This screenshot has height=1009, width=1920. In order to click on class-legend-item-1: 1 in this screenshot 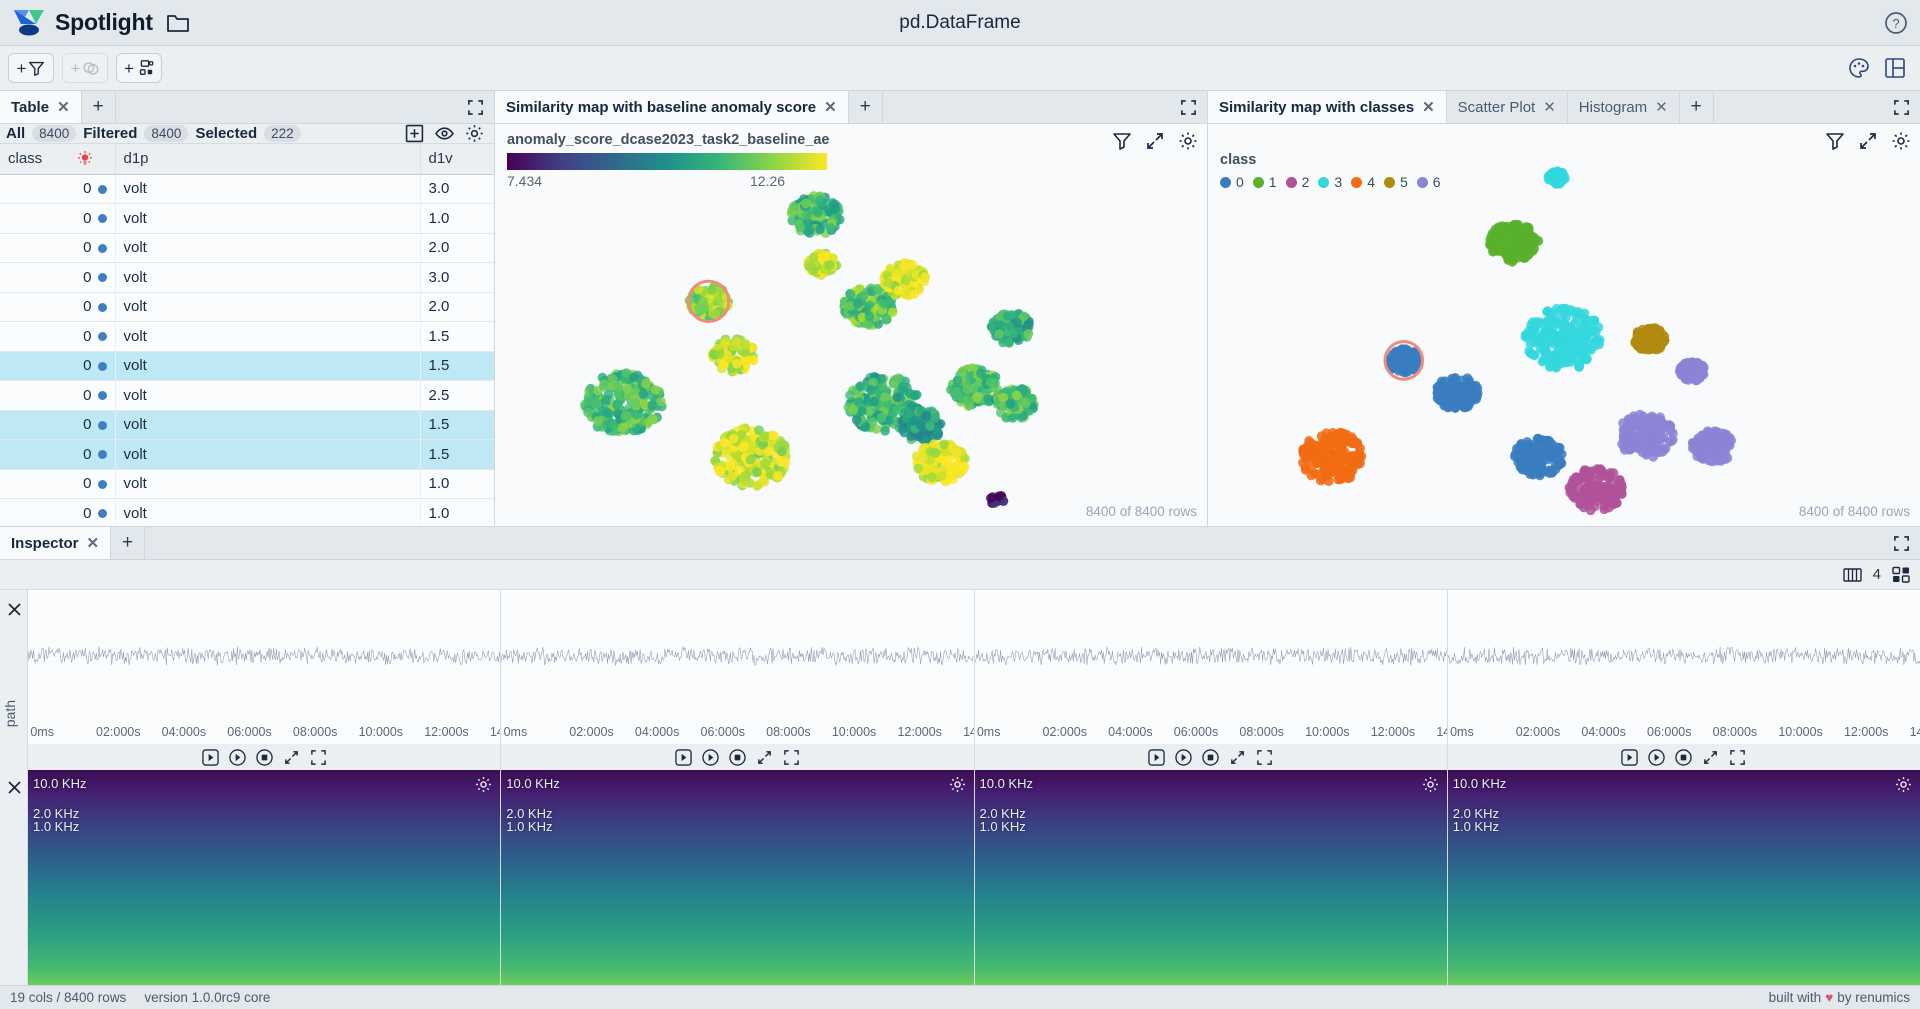, I will do `click(1264, 182)`.